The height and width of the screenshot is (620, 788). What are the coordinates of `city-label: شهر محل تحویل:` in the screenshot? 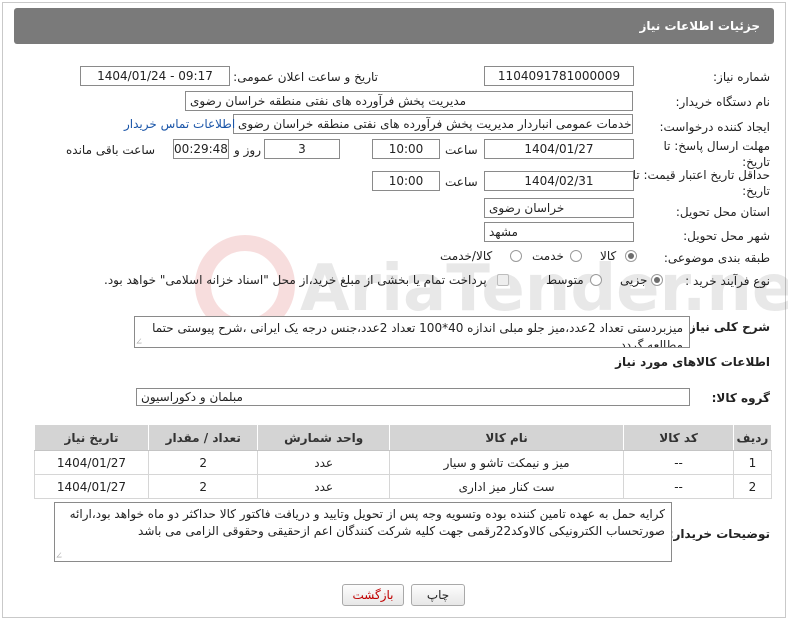 It's located at (726, 236).